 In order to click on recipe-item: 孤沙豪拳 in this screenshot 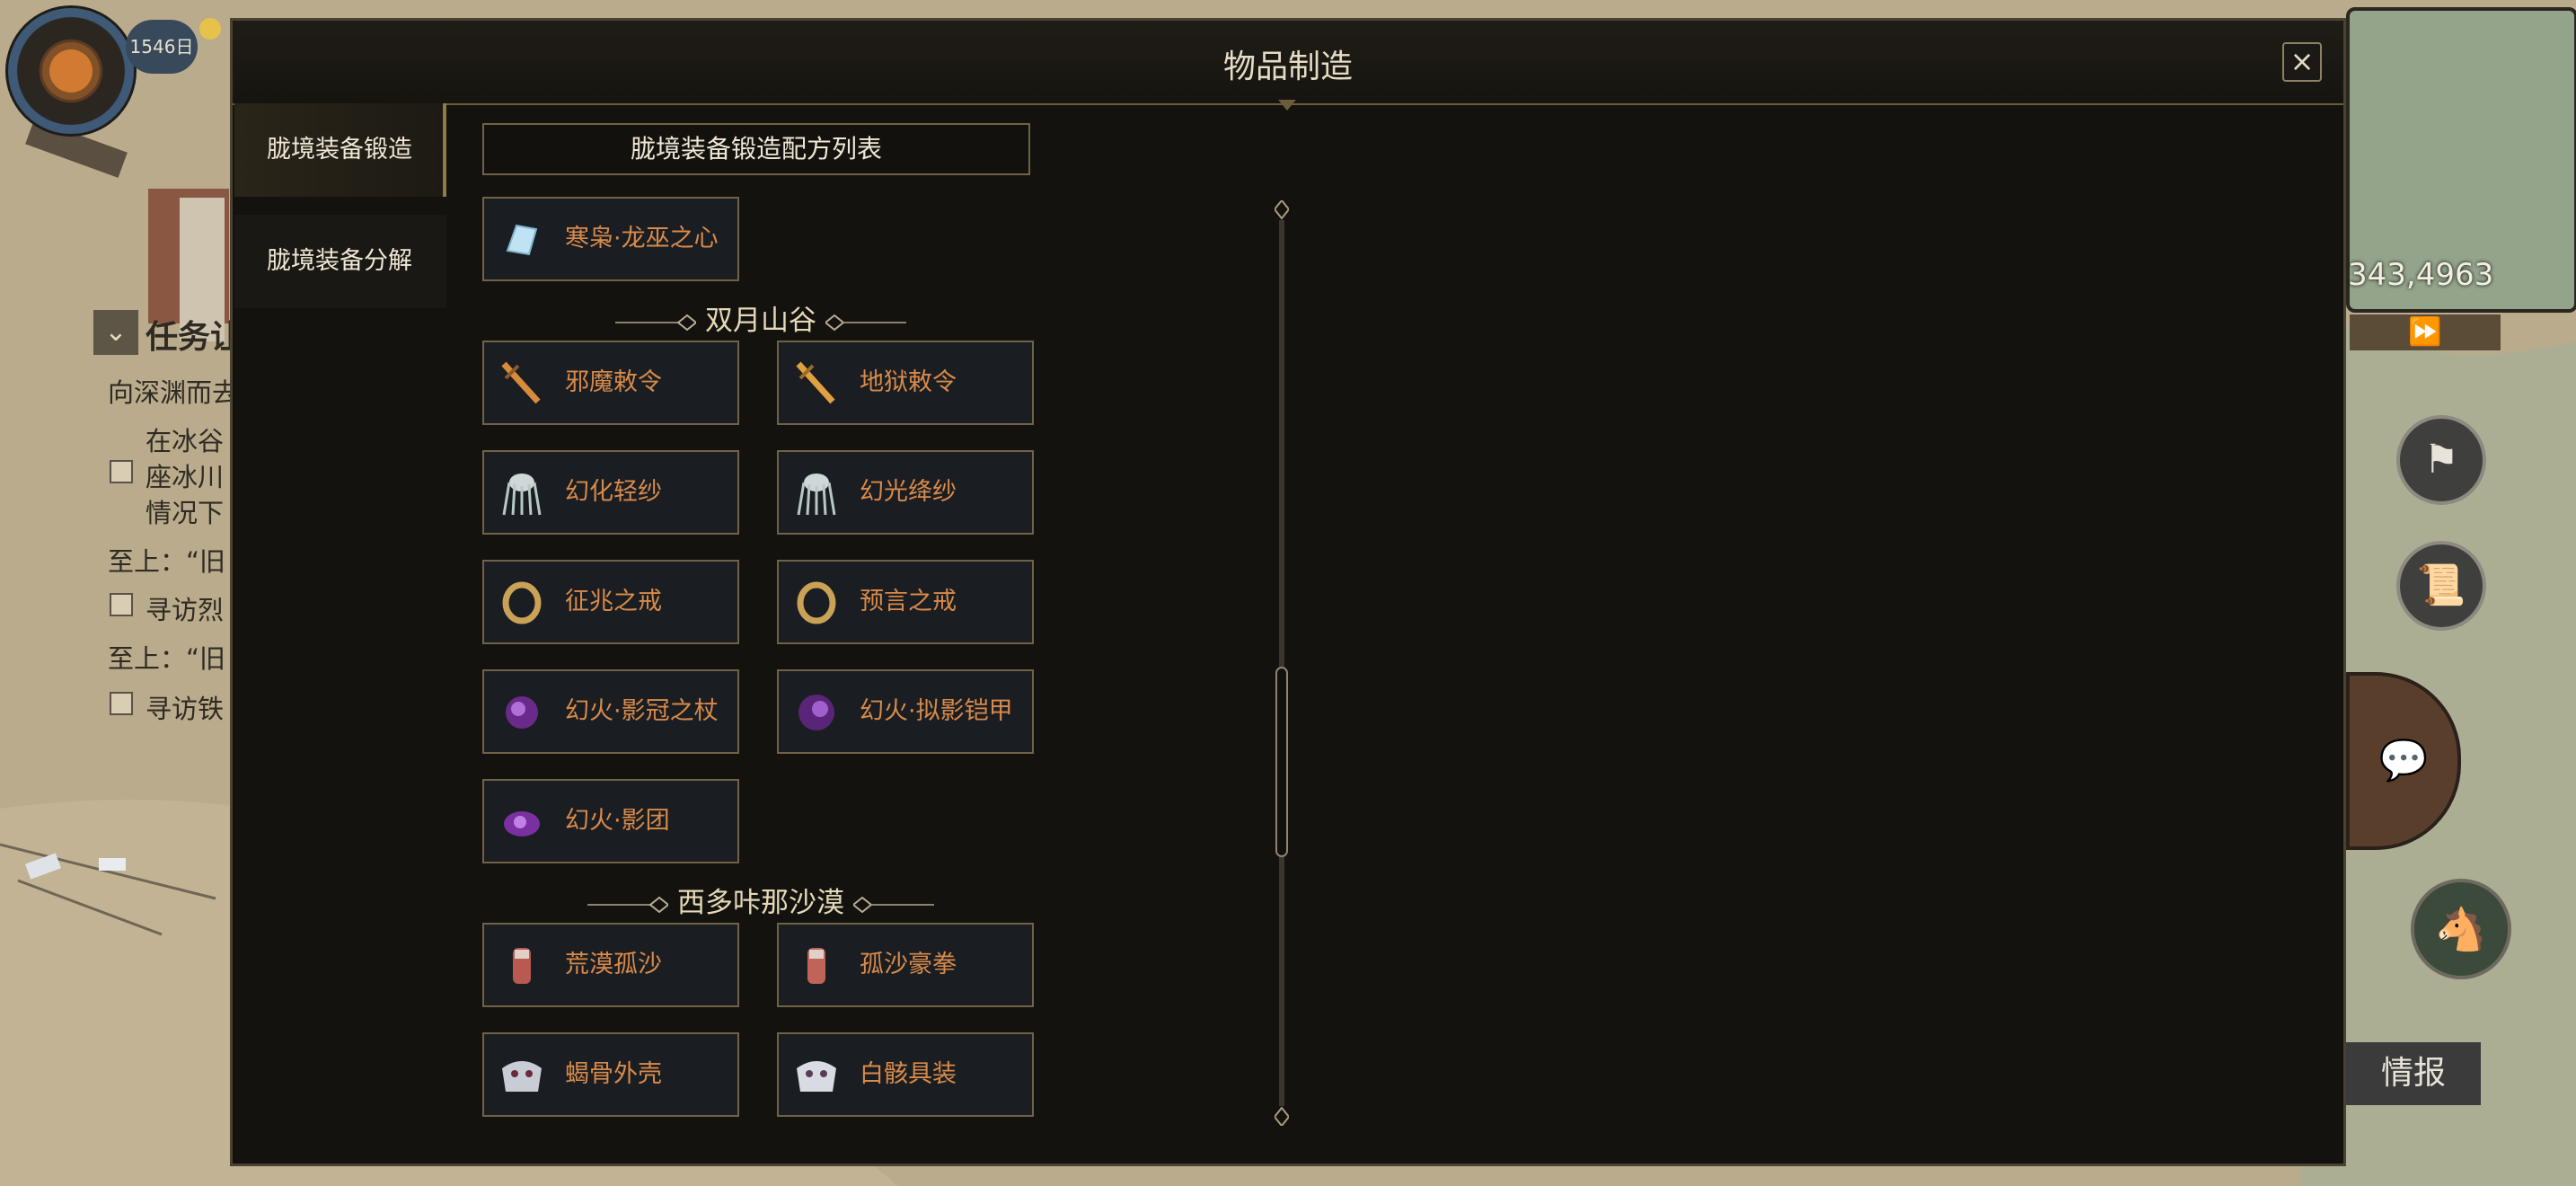, I will do `click(905, 965)`.